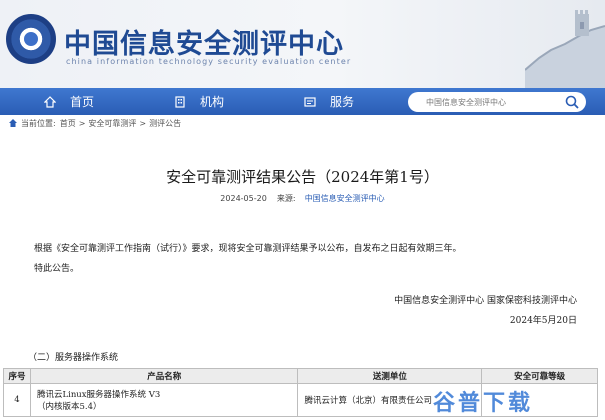  I want to click on breadcrumb-link-announcements: 测评公告, so click(165, 123).